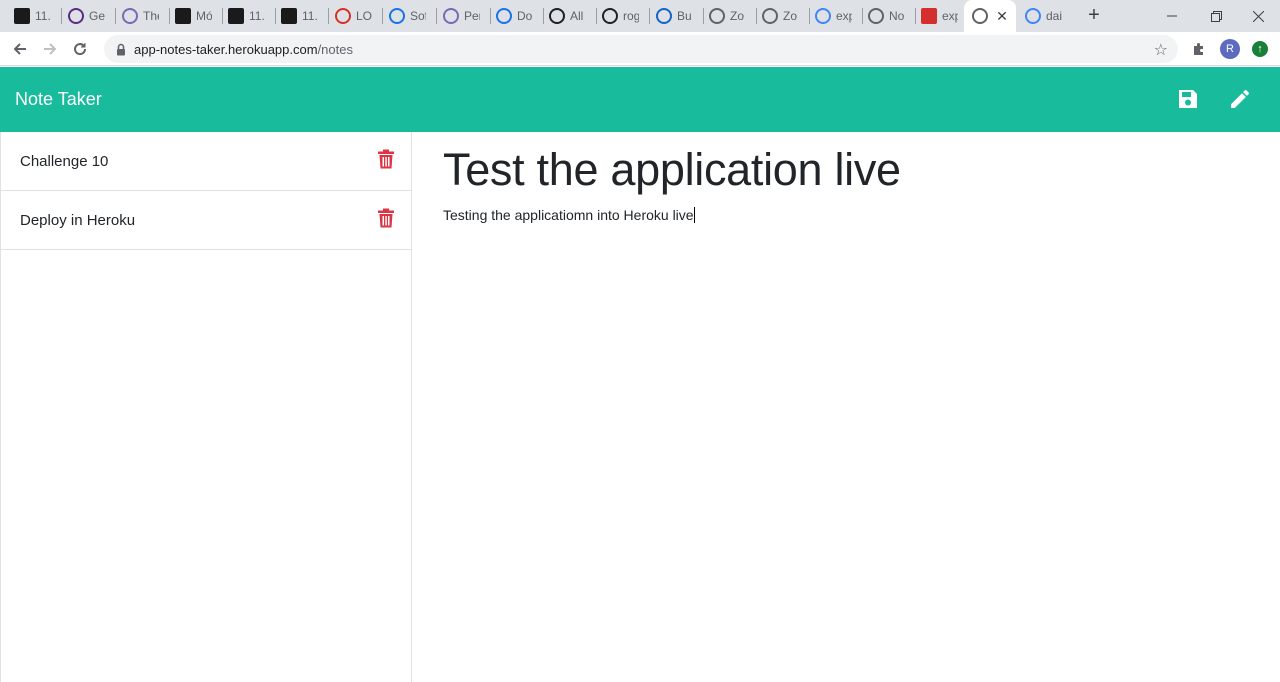 Image resolution: width=1280 pixels, height=682 pixels. Describe the element at coordinates (1033, 16) in the screenshot. I see `google-icon` at that location.